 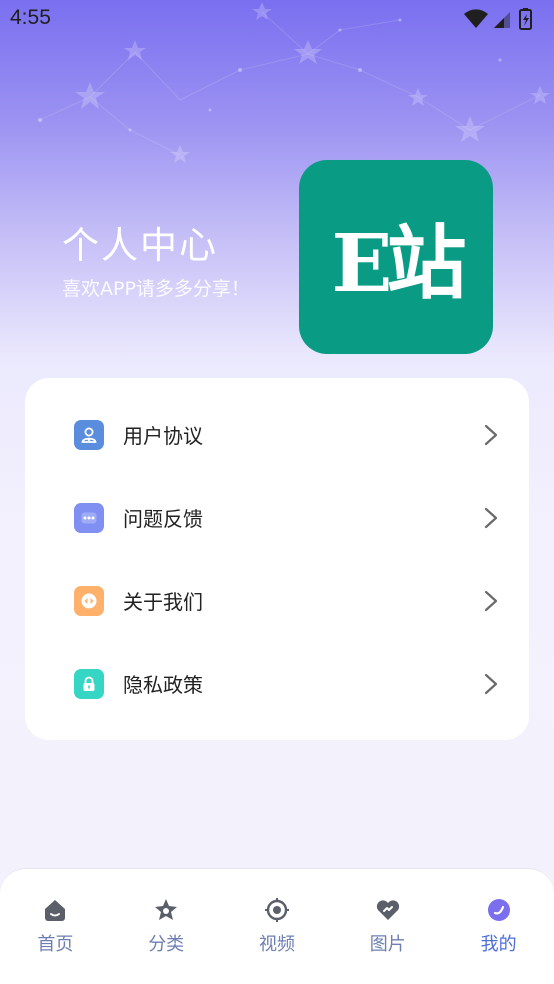 What do you see at coordinates (277, 600) in the screenshot?
I see `menu-item-about-us: 关于我们` at bounding box center [277, 600].